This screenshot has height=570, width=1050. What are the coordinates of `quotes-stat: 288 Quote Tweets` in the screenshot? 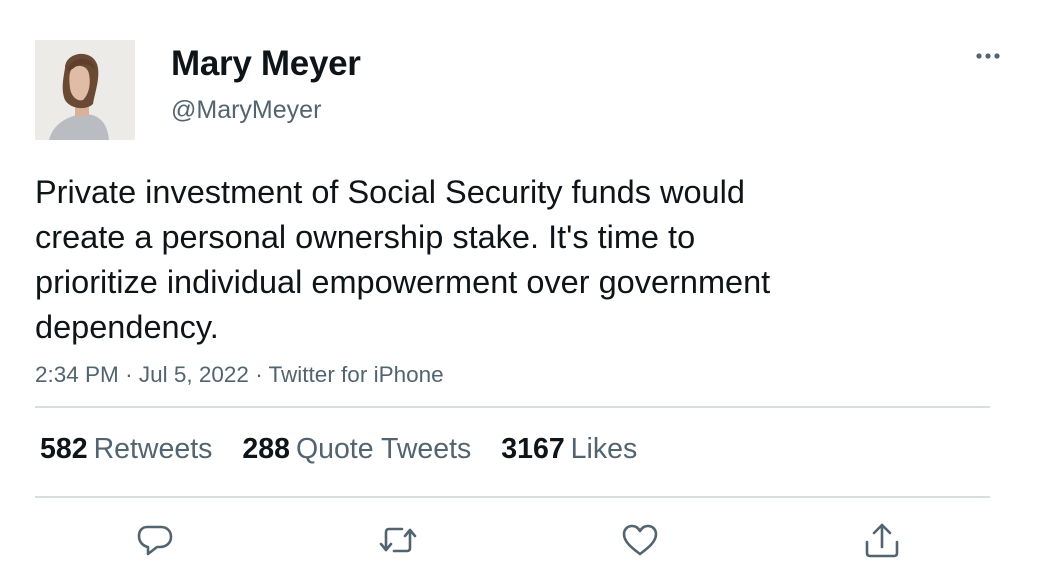 It's located at (356, 449).